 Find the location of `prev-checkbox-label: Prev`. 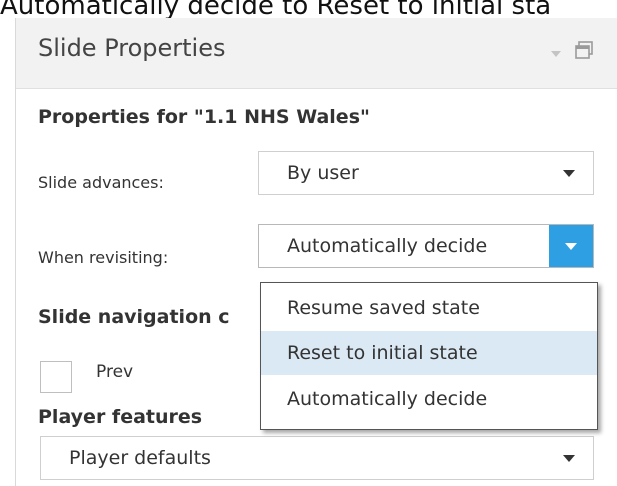

prev-checkbox-label: Prev is located at coordinates (115, 372).